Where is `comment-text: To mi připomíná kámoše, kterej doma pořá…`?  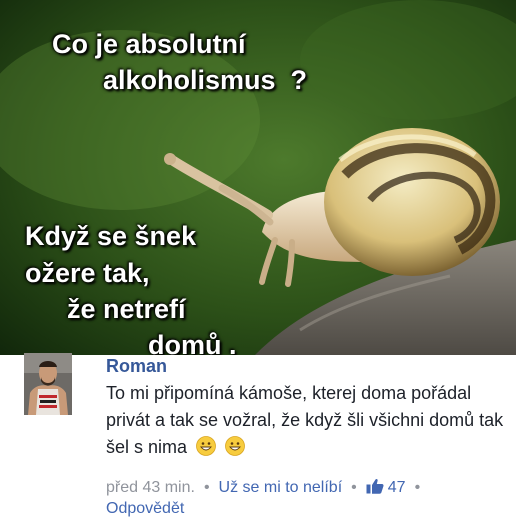
comment-text: To mi připomíná kámoše, kterej doma pořá… is located at coordinates (305, 420).